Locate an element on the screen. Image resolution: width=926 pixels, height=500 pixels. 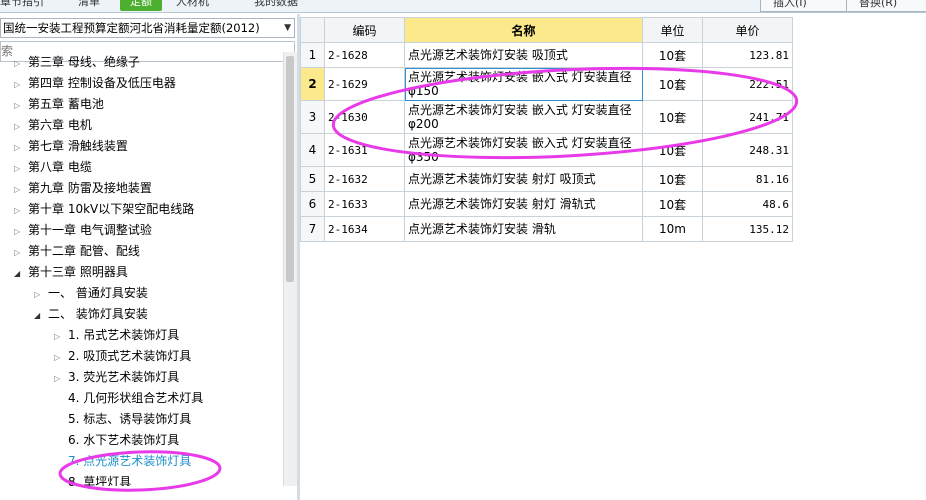
tree-node: 5. 标志、诱导装饰灯具 is located at coordinates (122, 419).